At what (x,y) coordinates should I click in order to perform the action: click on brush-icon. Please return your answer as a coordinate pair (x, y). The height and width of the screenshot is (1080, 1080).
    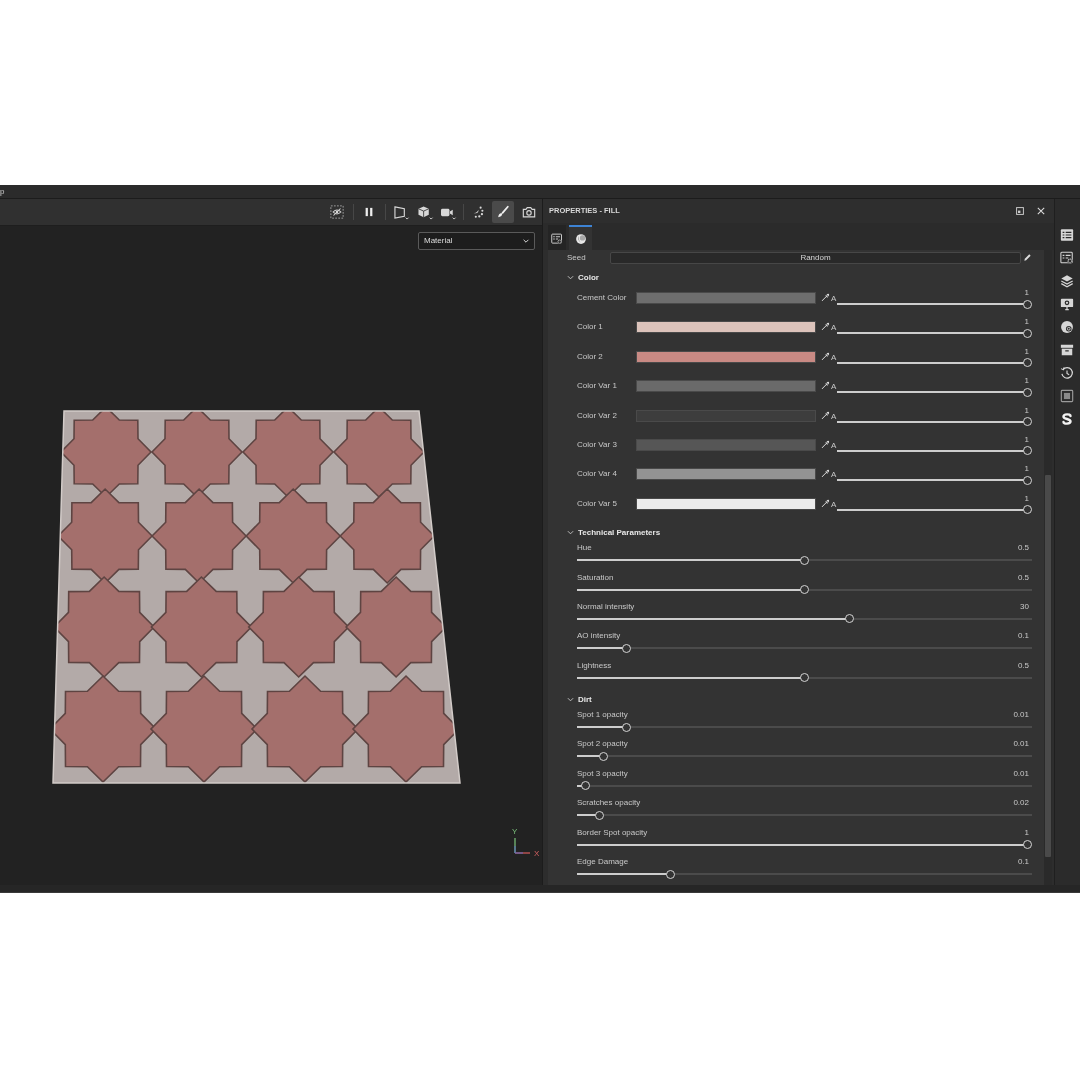
    Looking at the image, I should click on (503, 212).